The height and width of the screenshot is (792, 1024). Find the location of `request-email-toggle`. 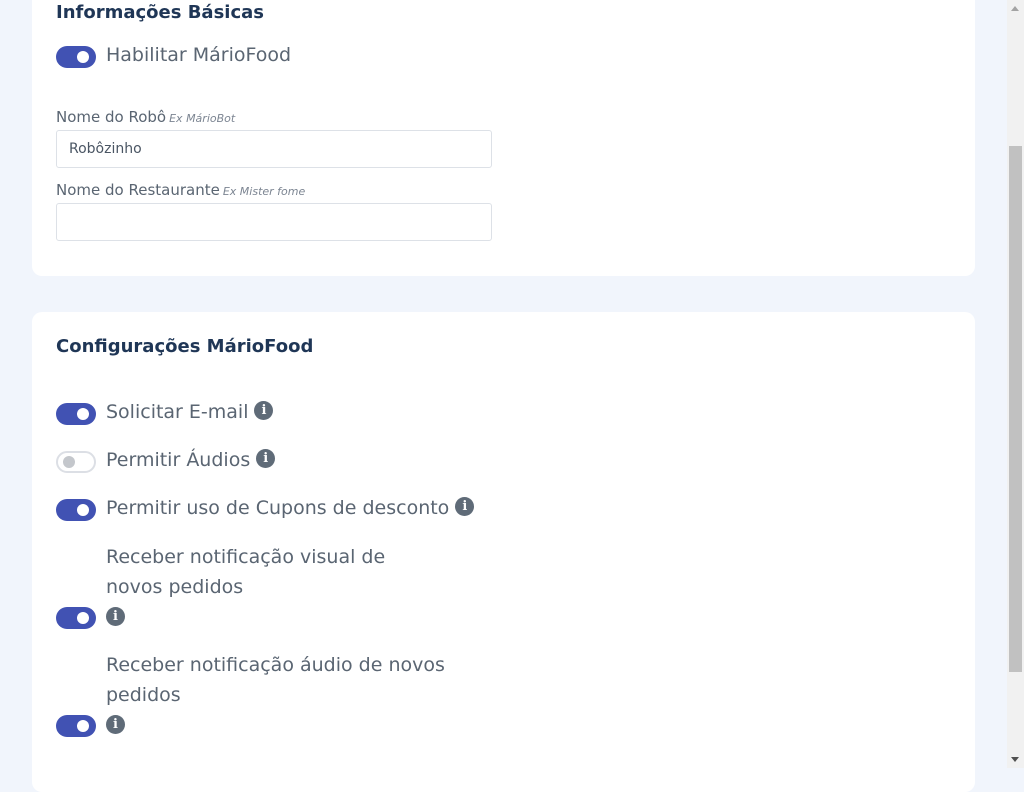

request-email-toggle is located at coordinates (76, 414).